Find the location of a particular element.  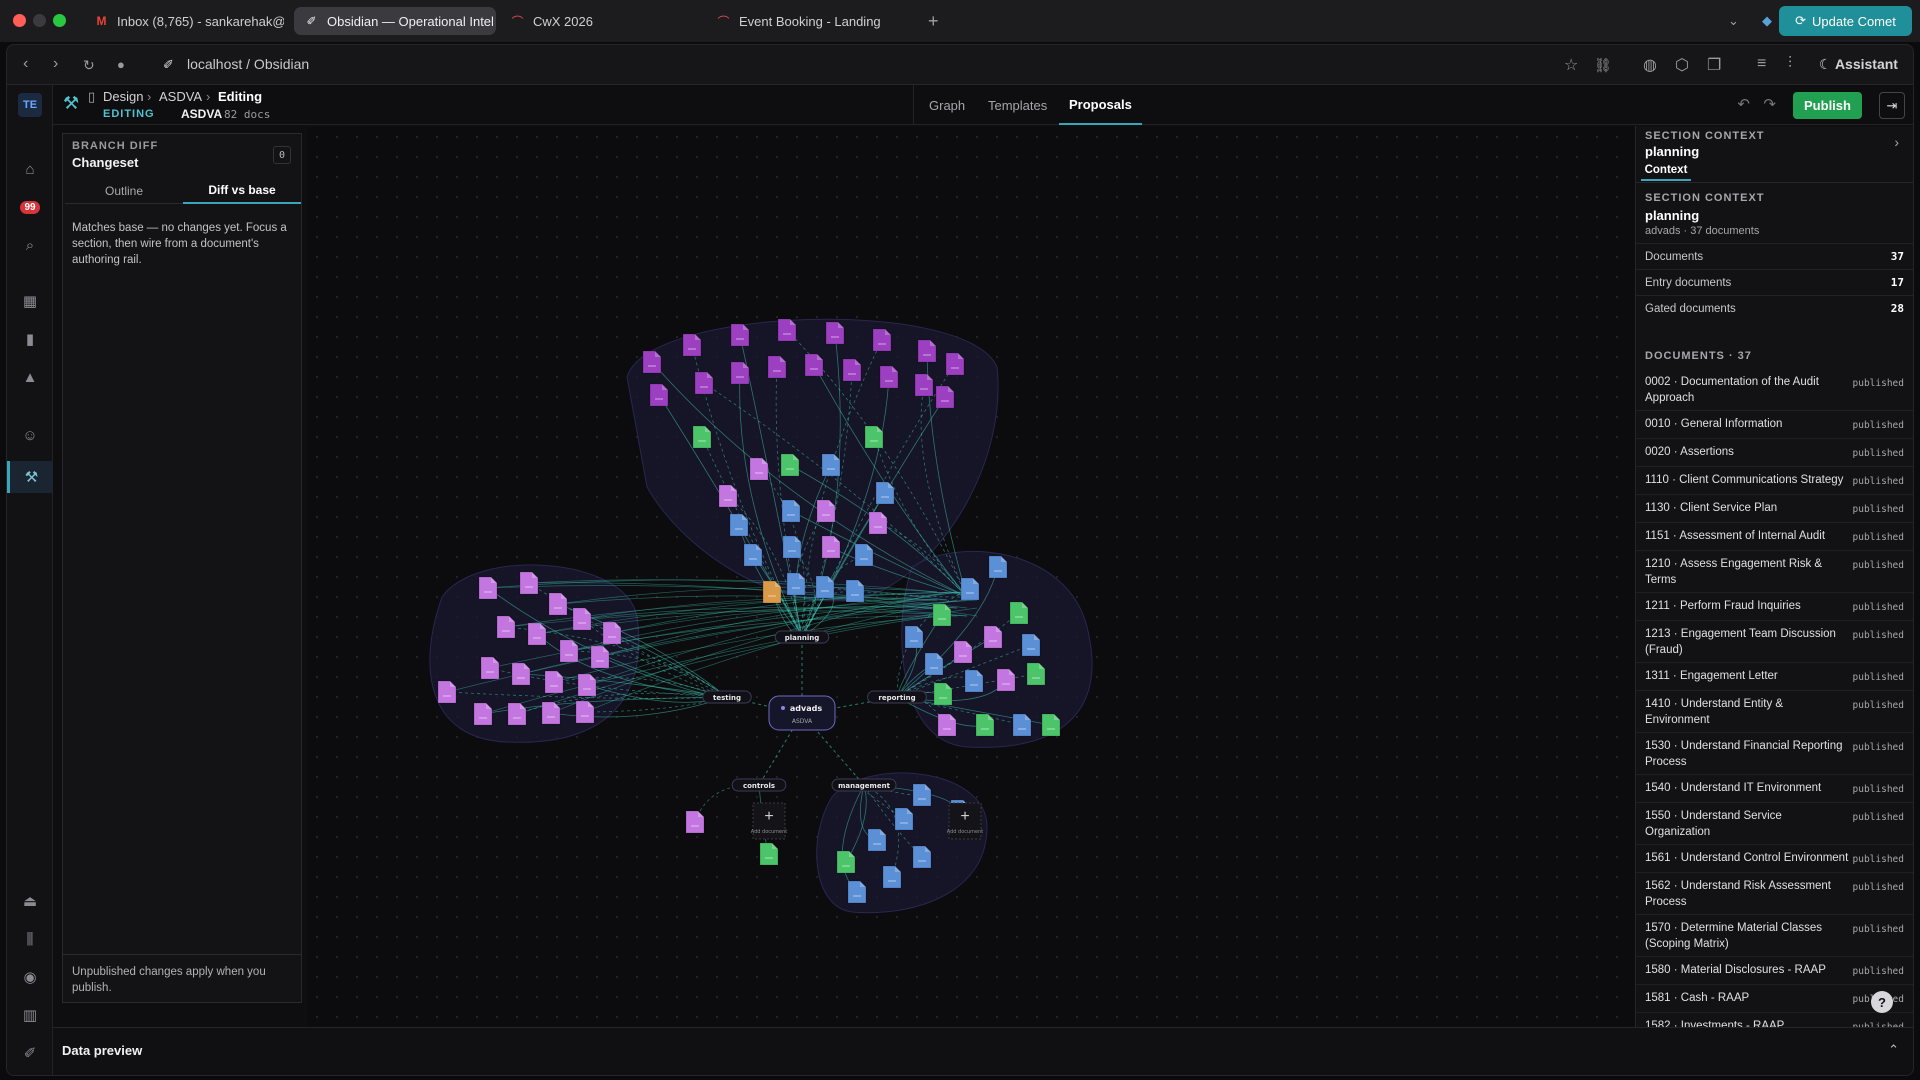

document-list-item: 0010 · General Information published is located at coordinates (1774, 425).